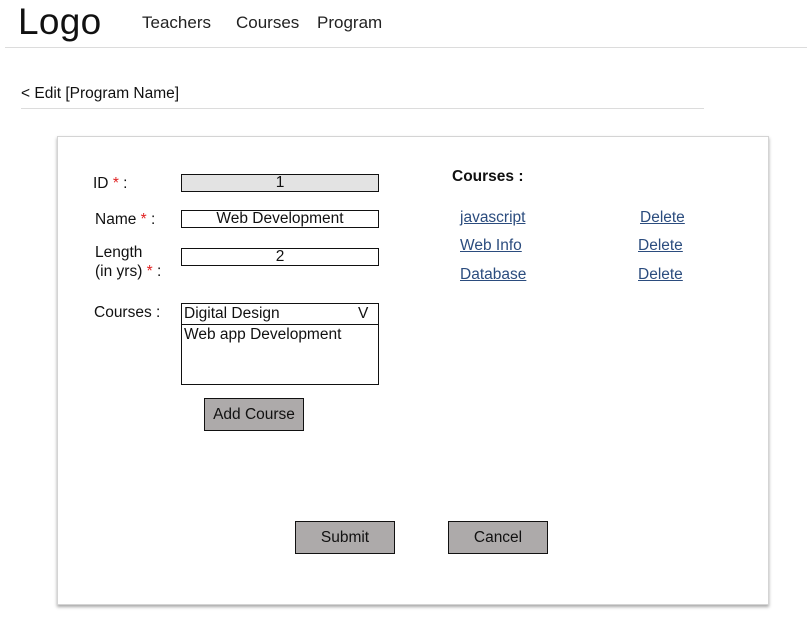 The height and width of the screenshot is (622, 807). I want to click on delete-course-database: Delete, so click(660, 274).